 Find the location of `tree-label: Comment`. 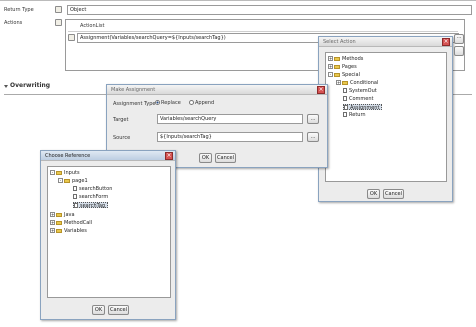

tree-label: Comment is located at coordinates (361, 99).